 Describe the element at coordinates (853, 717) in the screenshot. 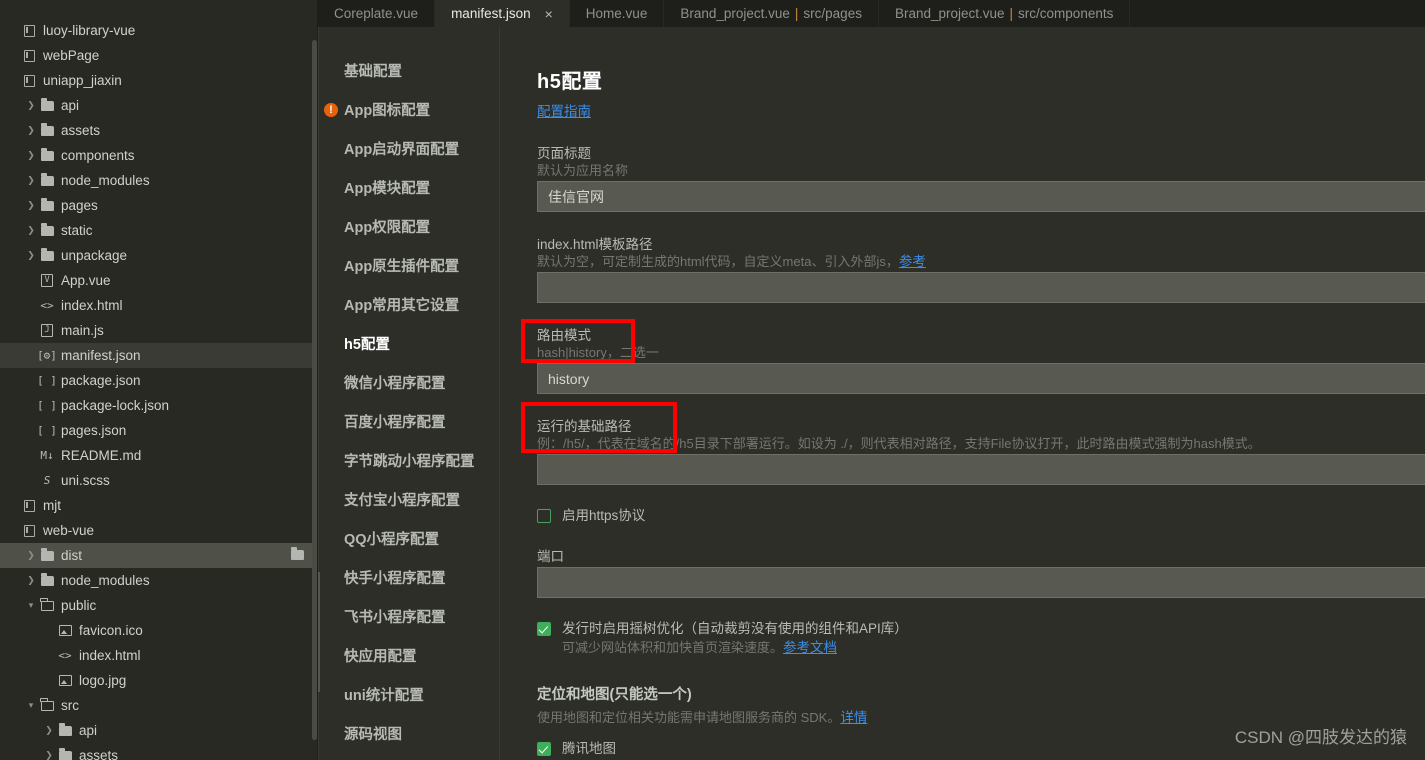

I see `map-detail-link: 详情` at that location.